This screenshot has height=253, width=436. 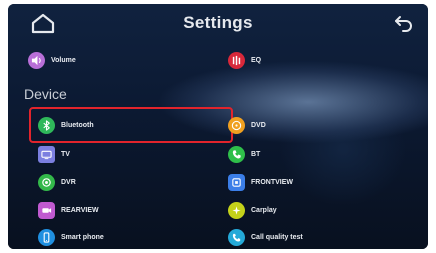 What do you see at coordinates (277, 237) in the screenshot?
I see `menu-item-label: Call quality test` at bounding box center [277, 237].